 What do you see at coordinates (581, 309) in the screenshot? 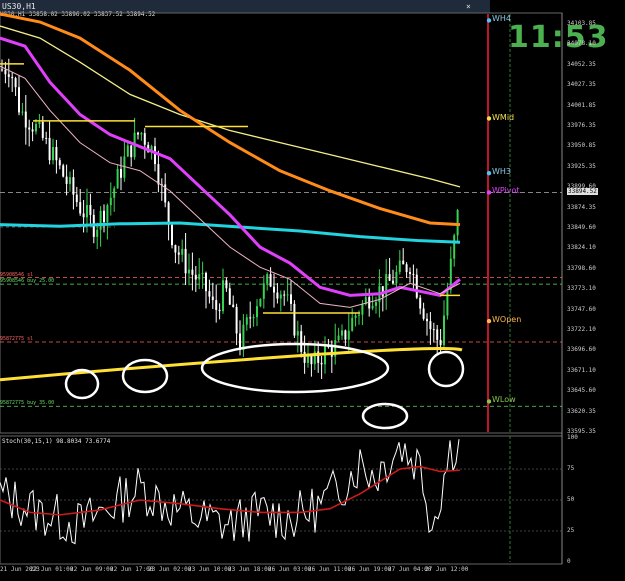
I see `price-tick-label: 33747.60` at bounding box center [581, 309].